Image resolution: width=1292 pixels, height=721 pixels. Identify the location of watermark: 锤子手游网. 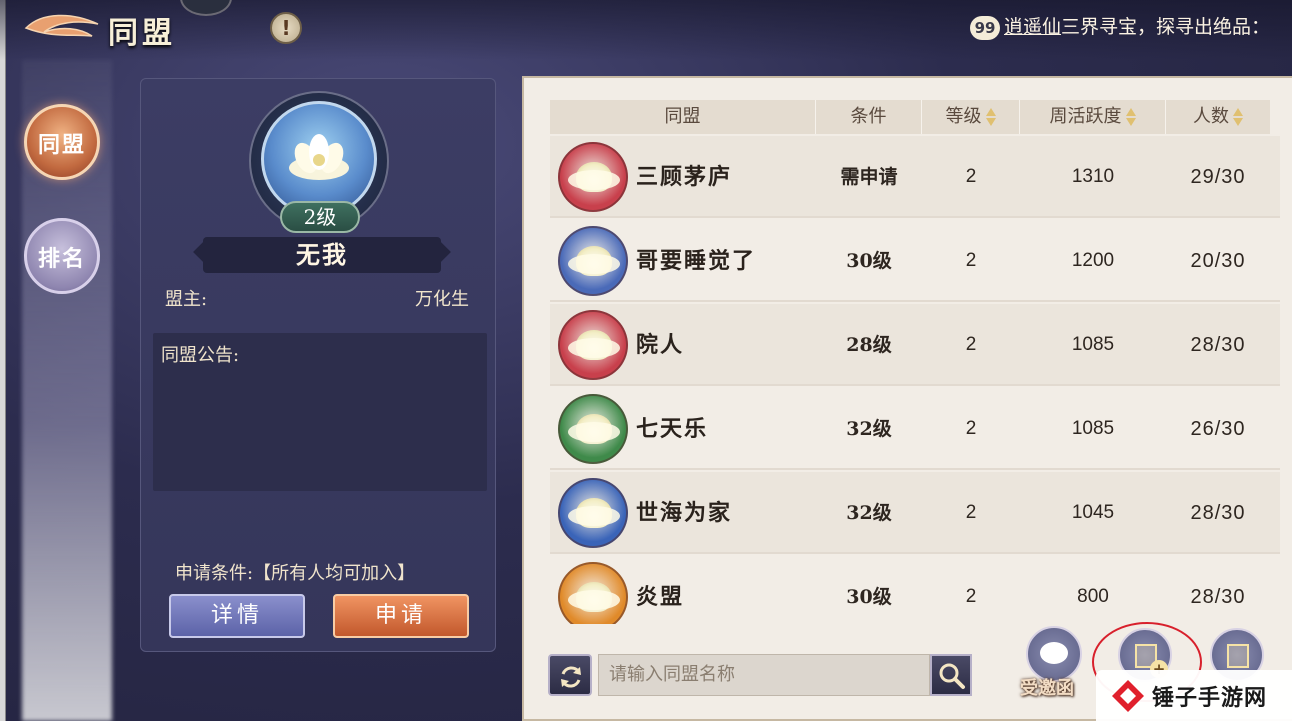
(1194, 695).